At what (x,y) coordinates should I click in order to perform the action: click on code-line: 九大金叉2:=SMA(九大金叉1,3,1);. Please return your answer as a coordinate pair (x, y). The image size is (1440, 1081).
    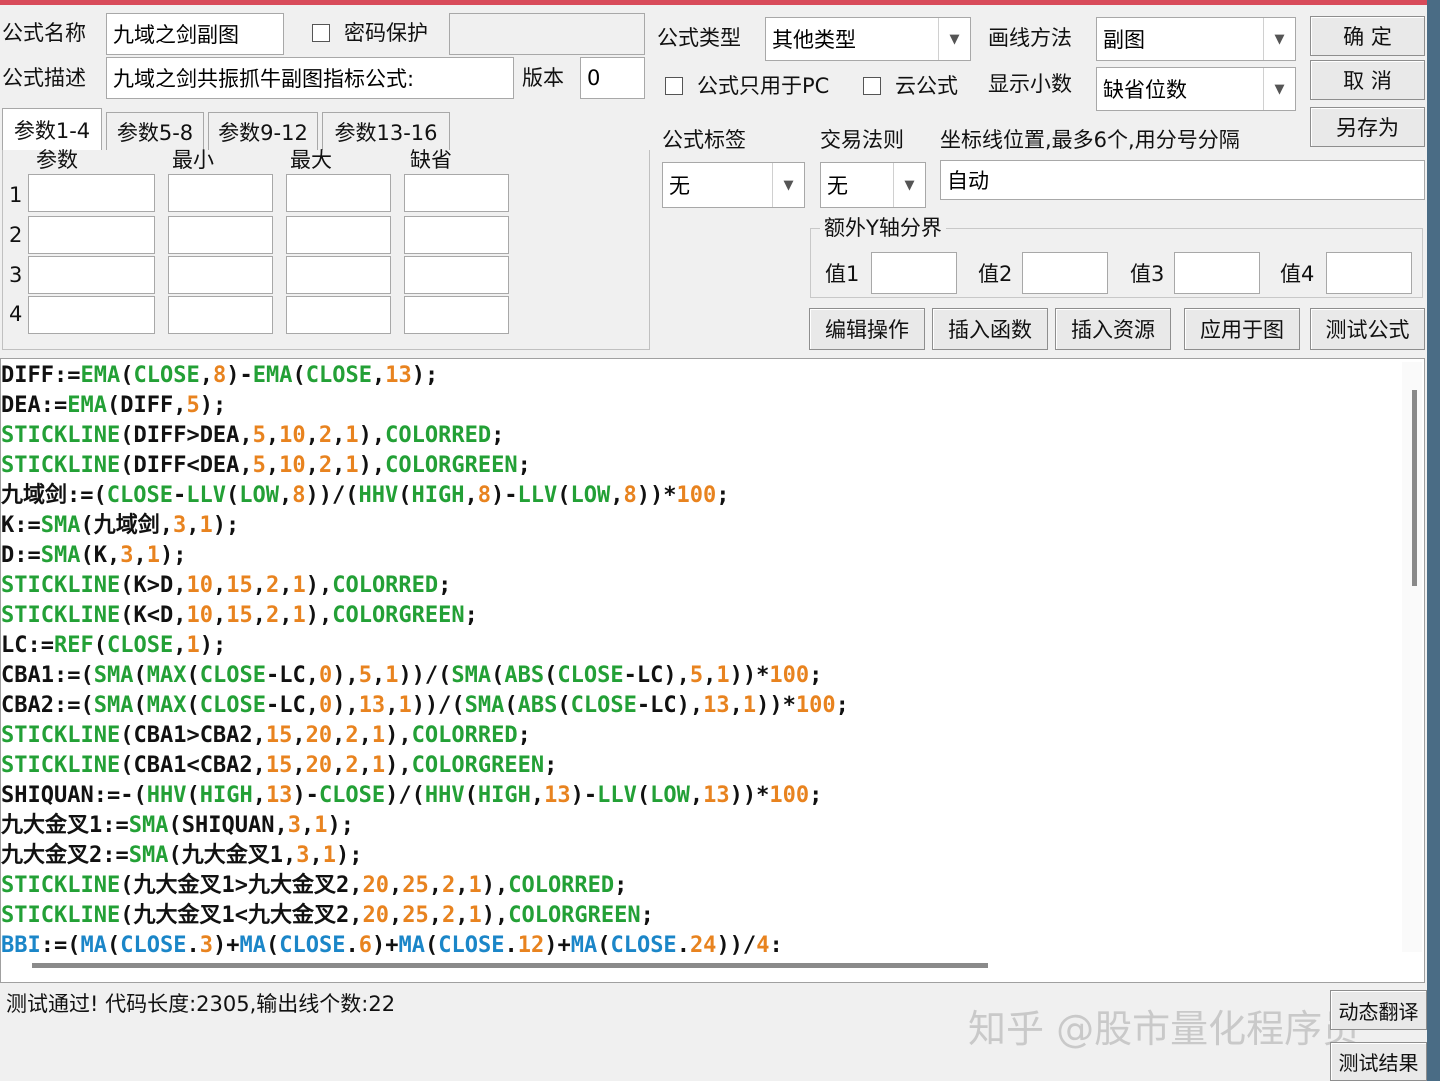
    Looking at the image, I should click on (425, 856).